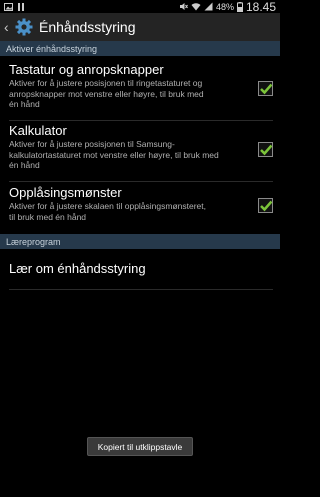  I want to click on checkbox-calculator, so click(265, 149).